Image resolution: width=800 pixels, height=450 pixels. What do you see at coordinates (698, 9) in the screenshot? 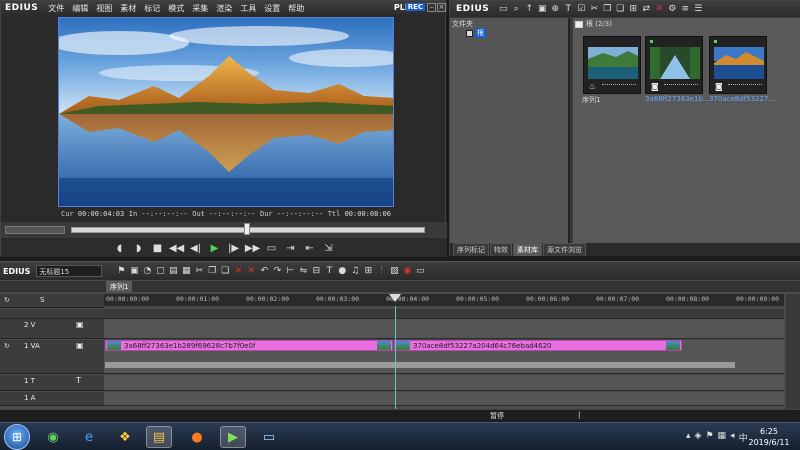
I see `list-icon: ☰` at bounding box center [698, 9].